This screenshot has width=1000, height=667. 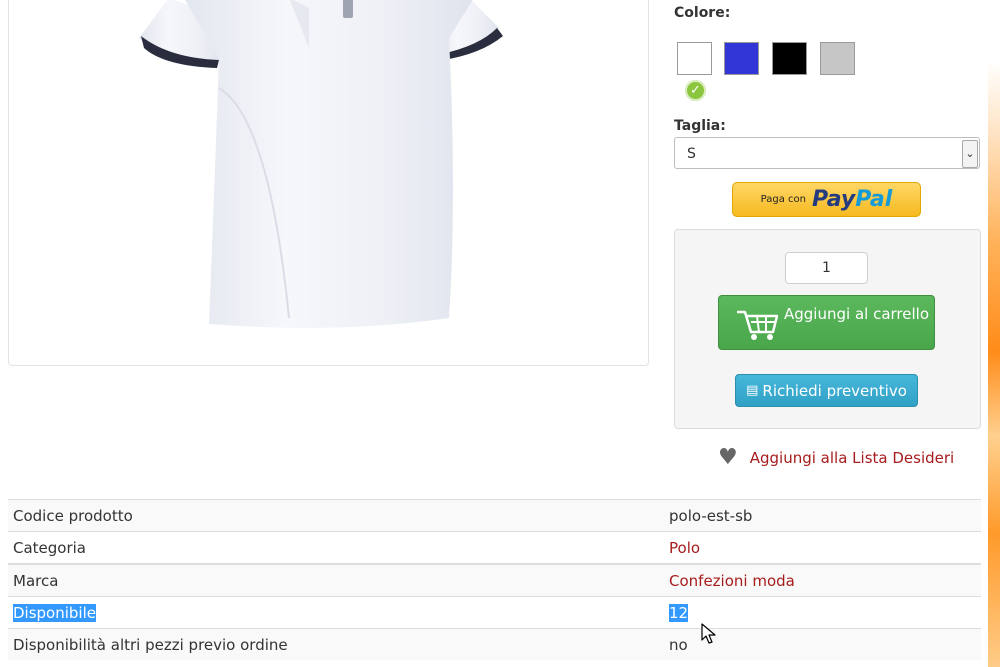 I want to click on document-icon: ▤, so click(x=752, y=390).